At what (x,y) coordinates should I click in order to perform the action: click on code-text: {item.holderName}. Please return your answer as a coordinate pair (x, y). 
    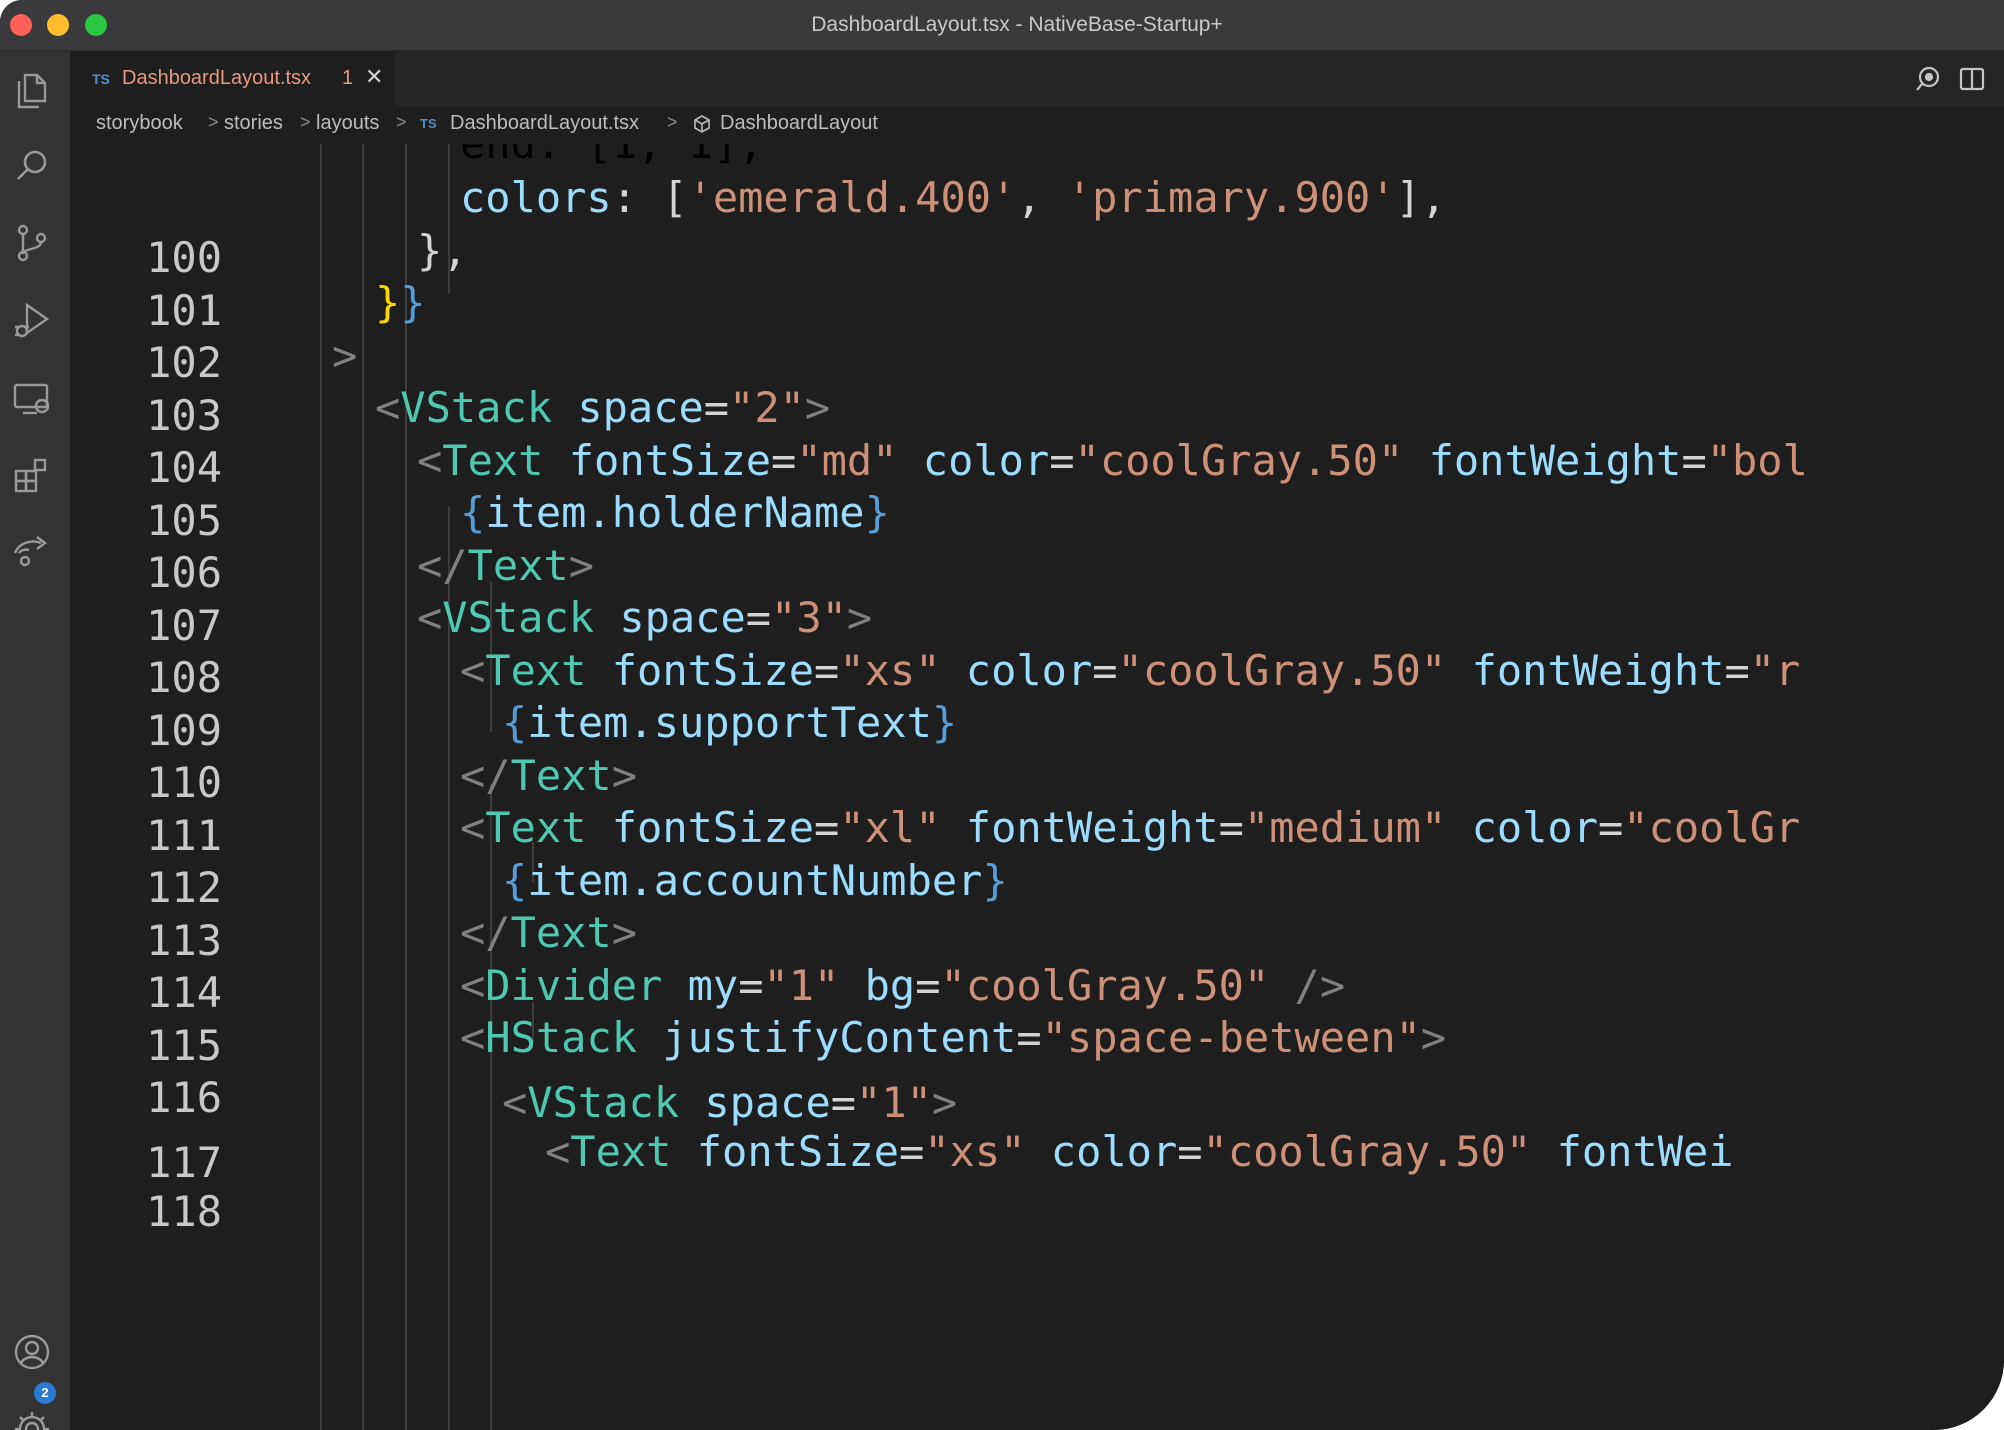
    Looking at the image, I should click on (675, 512).